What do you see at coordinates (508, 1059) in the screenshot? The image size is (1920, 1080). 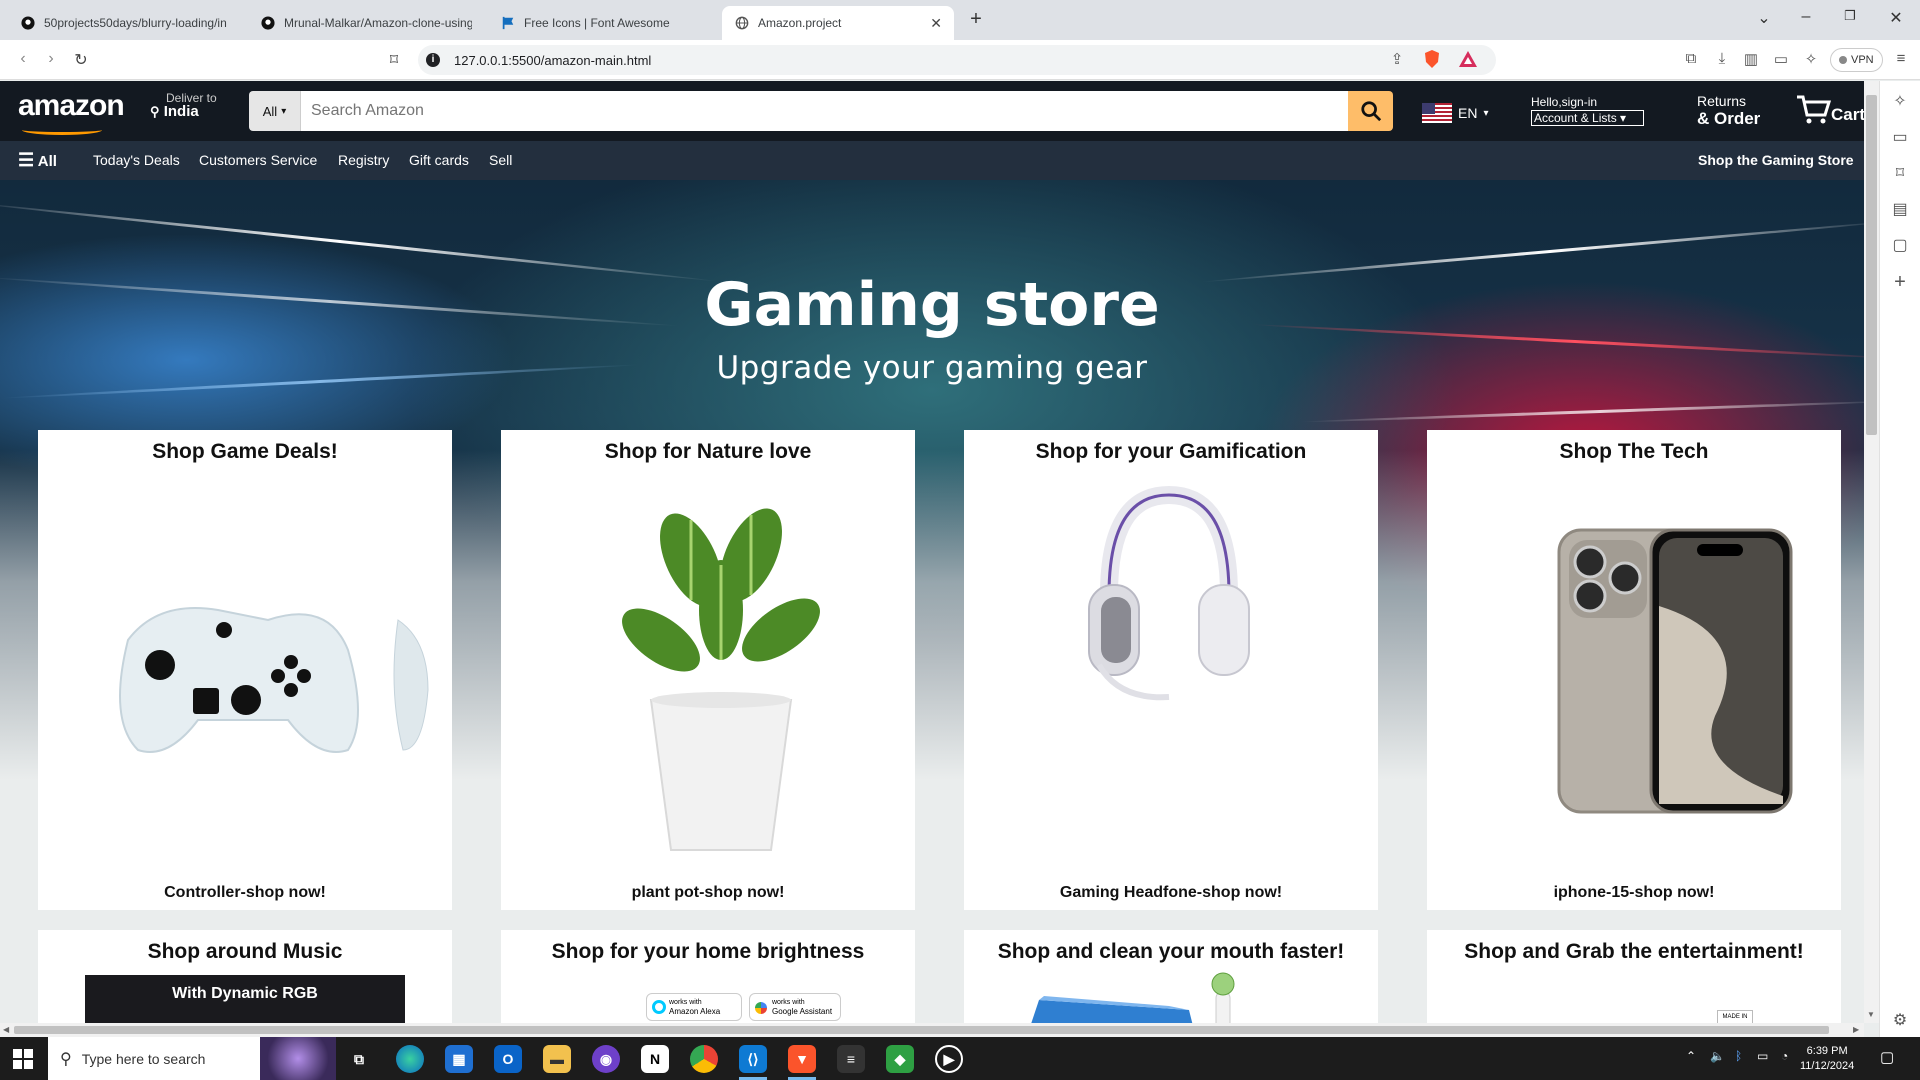 I see `outlook-icon: O` at bounding box center [508, 1059].